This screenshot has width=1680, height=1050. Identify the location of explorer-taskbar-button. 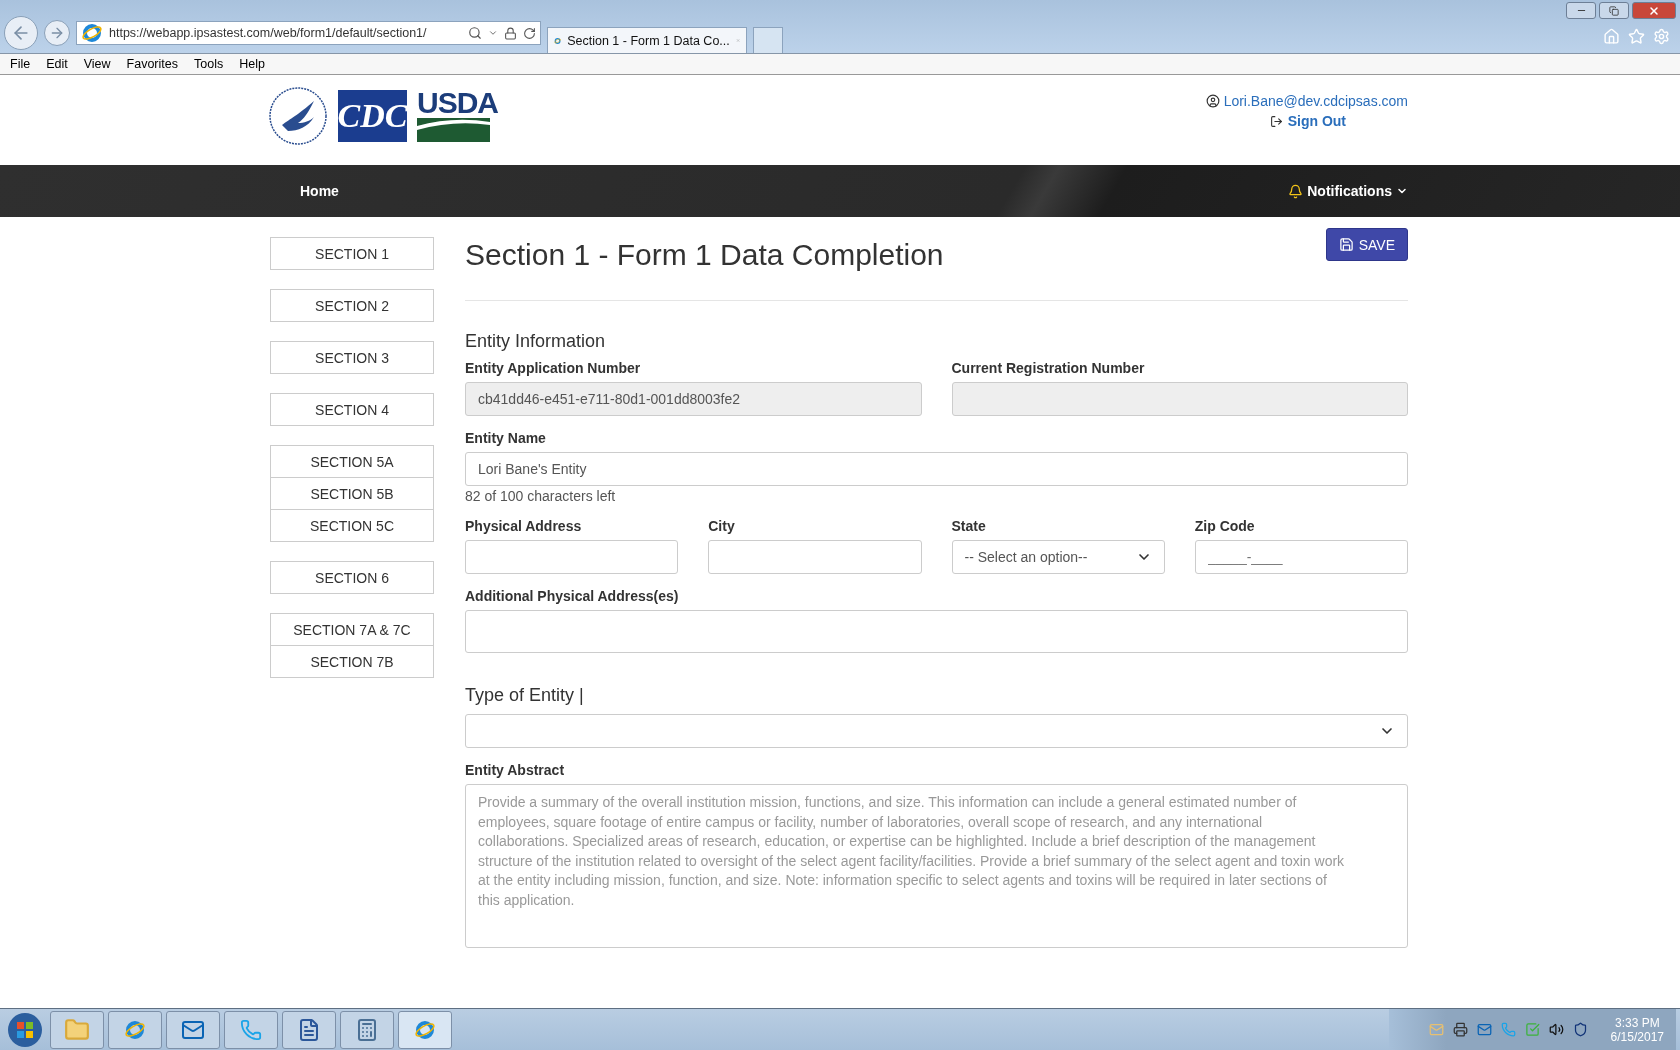
(77, 1029).